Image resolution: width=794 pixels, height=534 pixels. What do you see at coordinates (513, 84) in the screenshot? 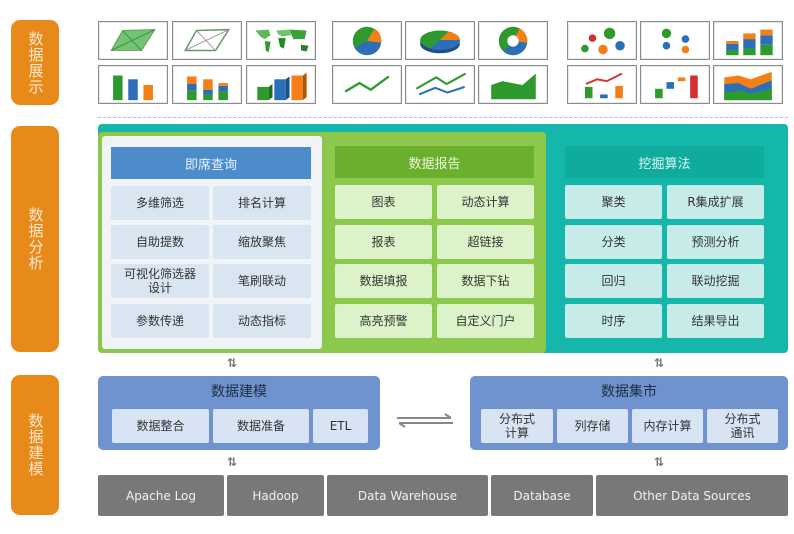
I see `area-chart-icon` at bounding box center [513, 84].